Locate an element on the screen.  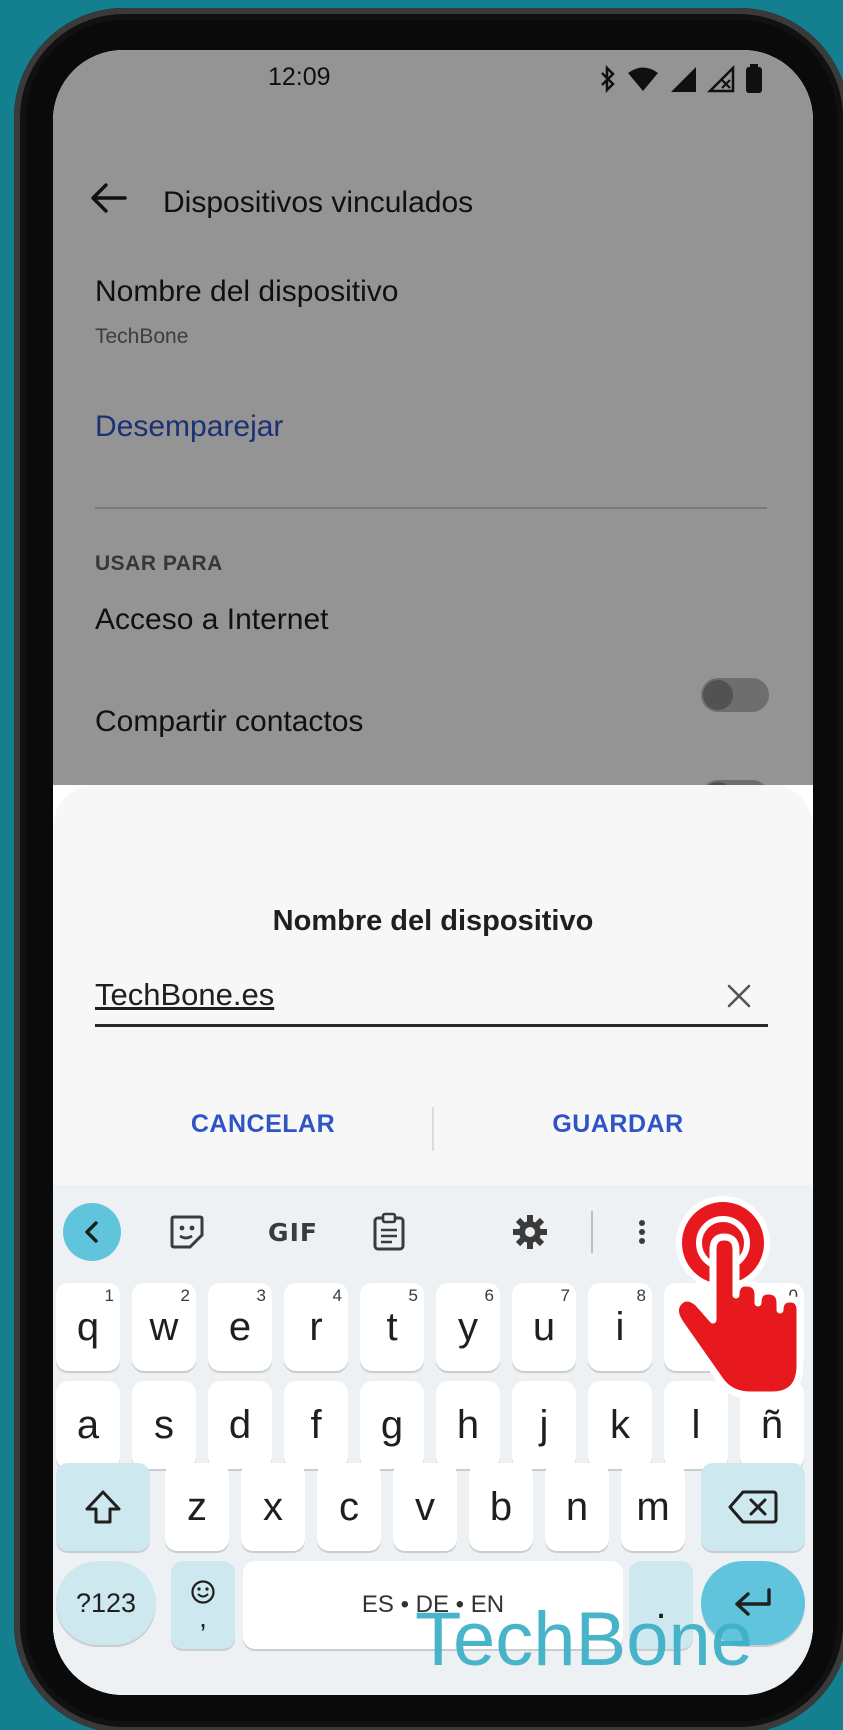
gif-button: GIF is located at coordinates (293, 1232).